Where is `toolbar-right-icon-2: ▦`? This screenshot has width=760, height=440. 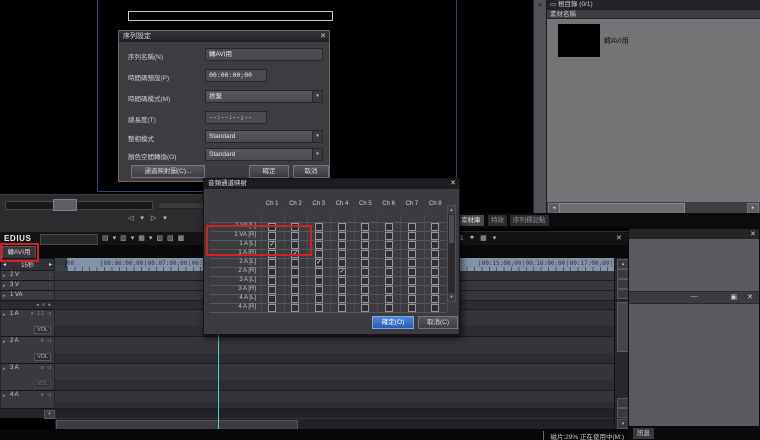
toolbar-right-icon-2: ▦ is located at coordinates (483, 238).